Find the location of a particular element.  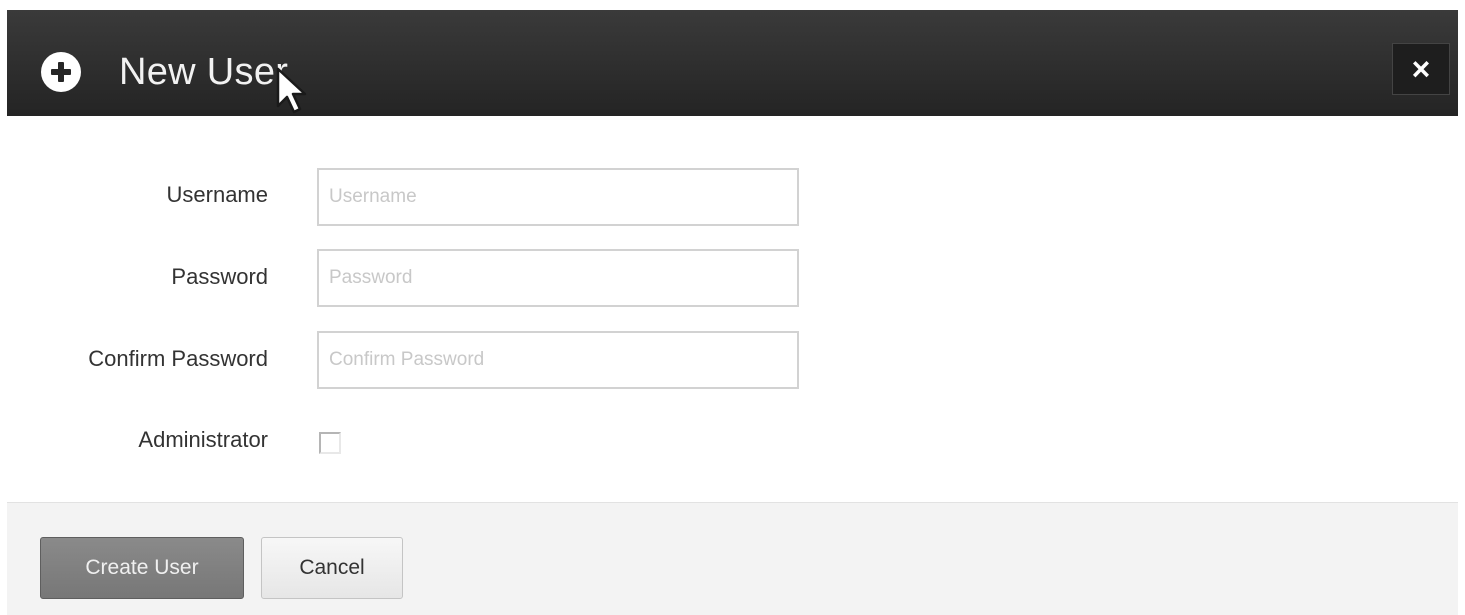

close-button: × is located at coordinates (1421, 69).